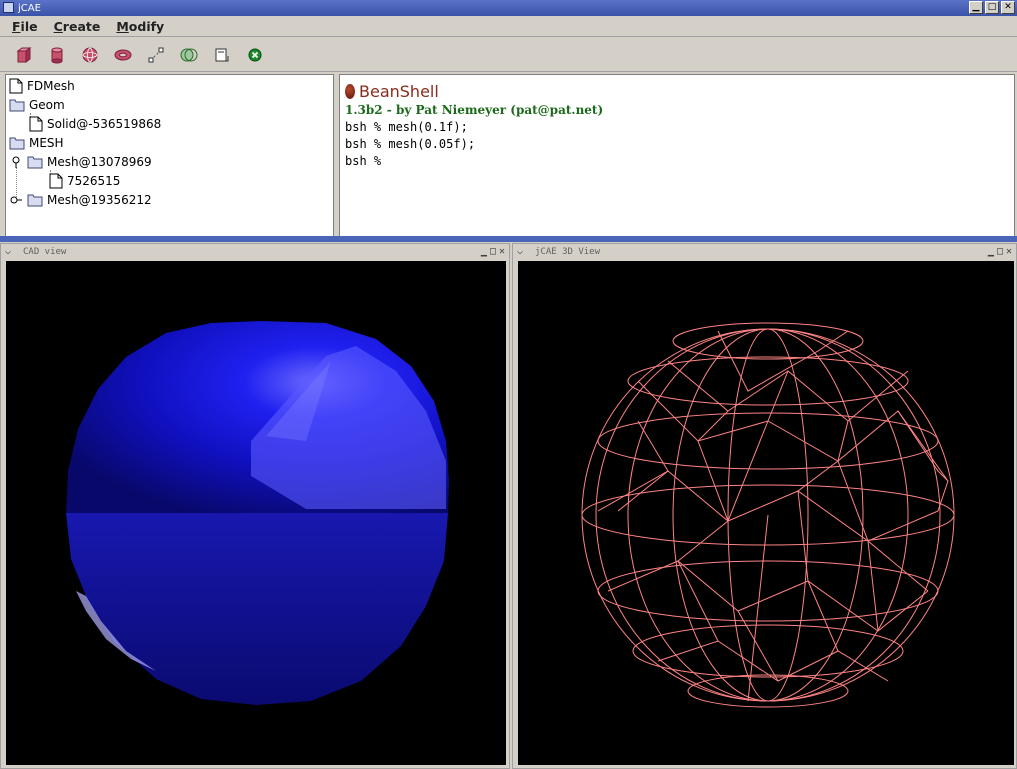 Image resolution: width=1017 pixels, height=769 pixels. I want to click on console-line: bsh % mesh(0.05f);, so click(410, 144).